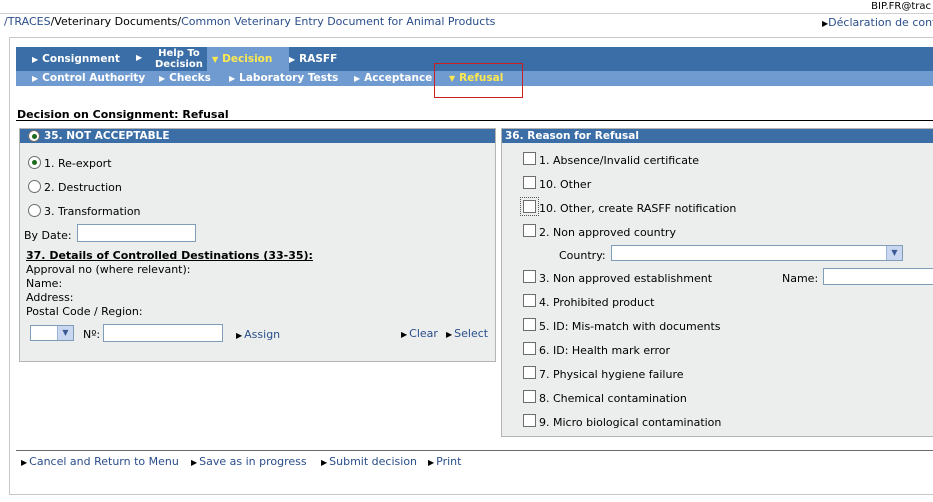  What do you see at coordinates (800, 278) in the screenshot?
I see `establishment-name-label: Name:` at bounding box center [800, 278].